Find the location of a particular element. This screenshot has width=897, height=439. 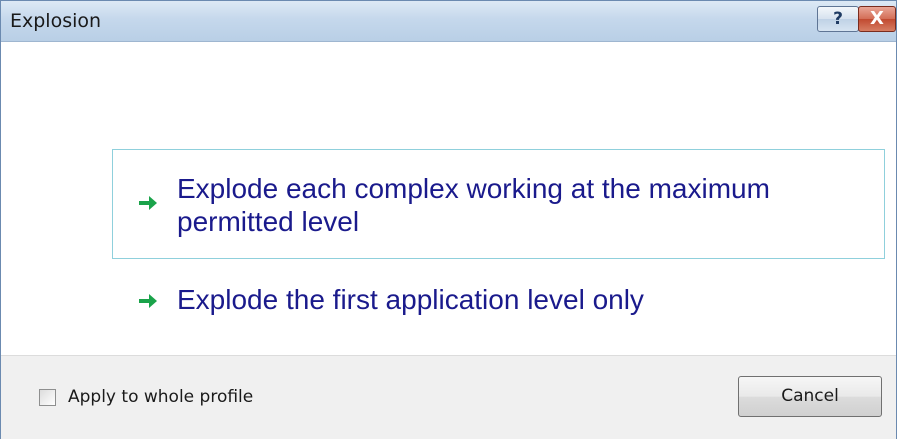

title-bar: Explosion ? X is located at coordinates (448, 21).